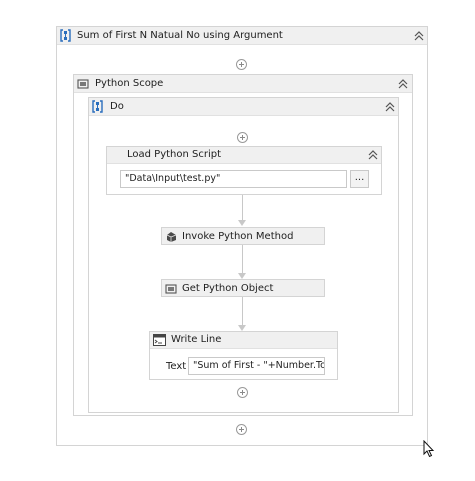  What do you see at coordinates (117, 106) in the screenshot?
I see `do-title: Do` at bounding box center [117, 106].